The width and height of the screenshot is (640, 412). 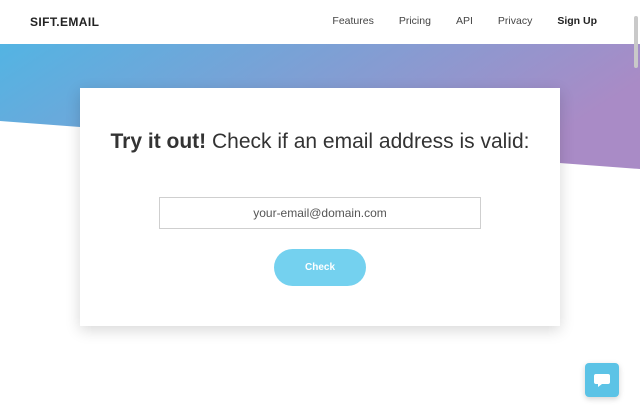 What do you see at coordinates (464, 21) in the screenshot?
I see `nav-link-api: API` at bounding box center [464, 21].